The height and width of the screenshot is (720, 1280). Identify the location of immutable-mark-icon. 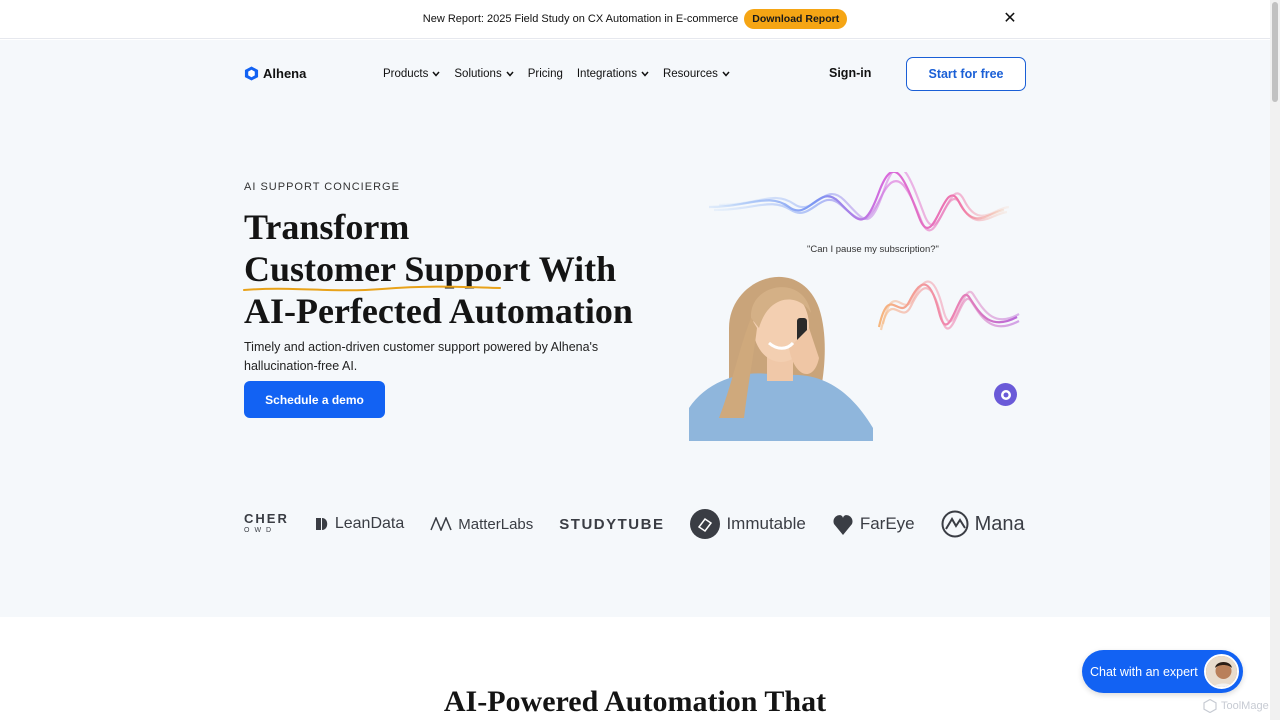
(705, 524).